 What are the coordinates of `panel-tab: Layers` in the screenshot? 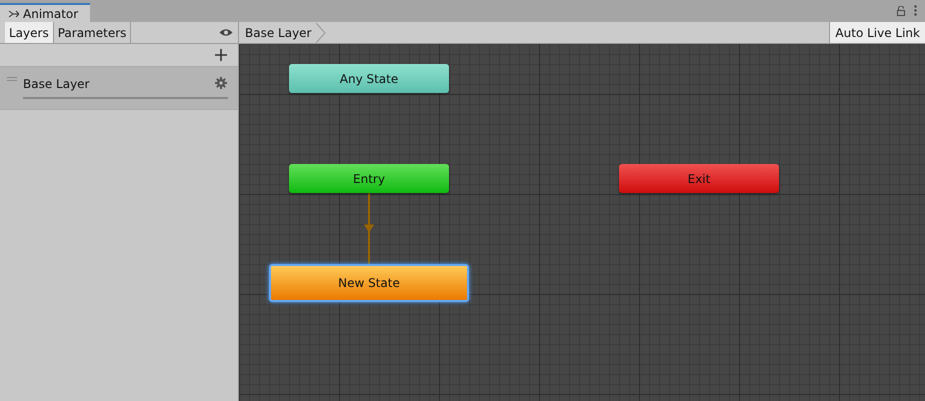 It's located at (29, 32).